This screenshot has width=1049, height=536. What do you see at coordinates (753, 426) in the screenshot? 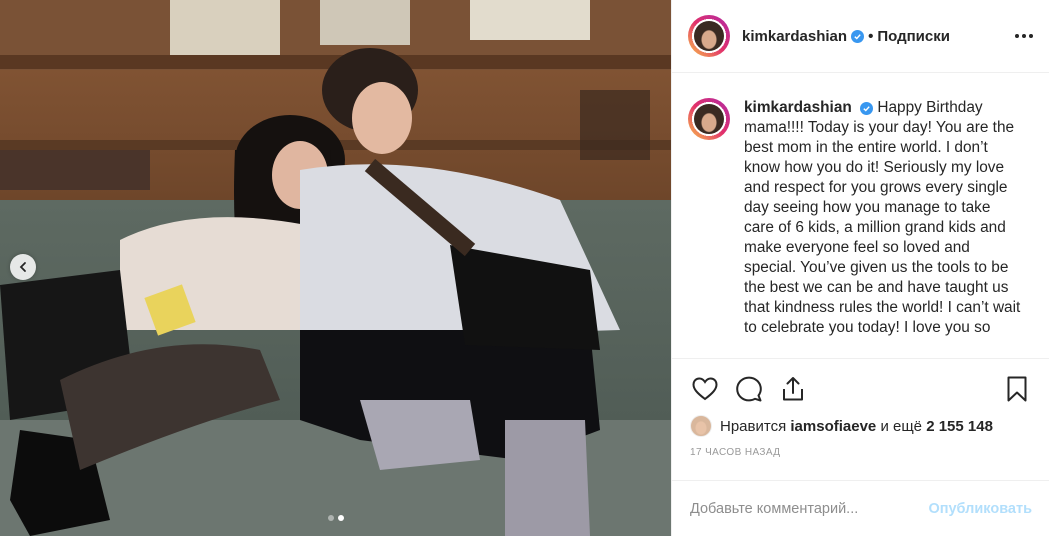
I see `likes-prefix: Нравится` at bounding box center [753, 426].